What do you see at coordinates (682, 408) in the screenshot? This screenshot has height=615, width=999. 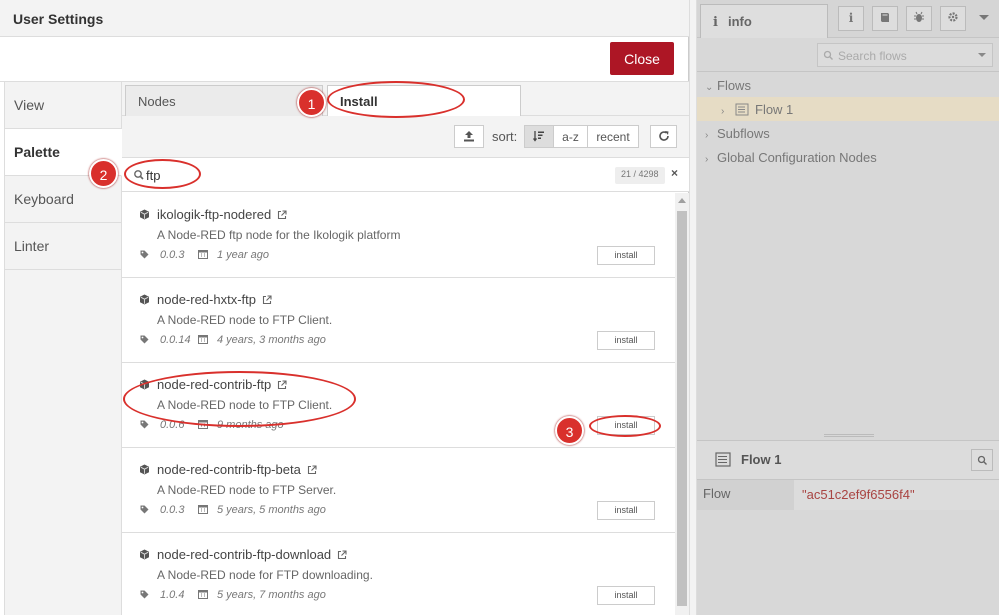 I see `scrollbar-thumb` at bounding box center [682, 408].